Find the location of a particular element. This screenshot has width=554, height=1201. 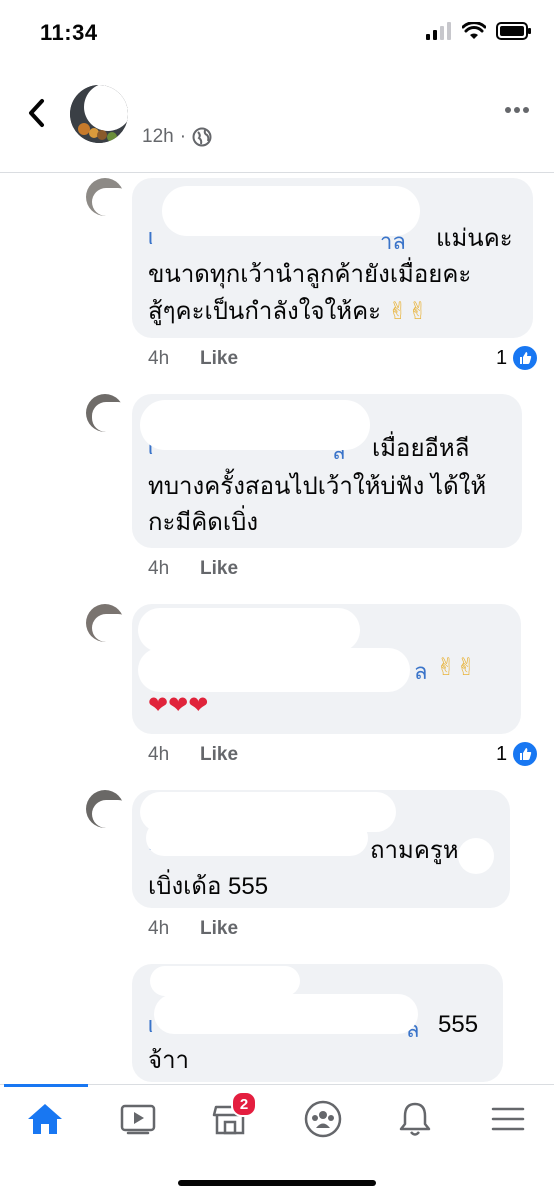

home-icon is located at coordinates (45, 1119).